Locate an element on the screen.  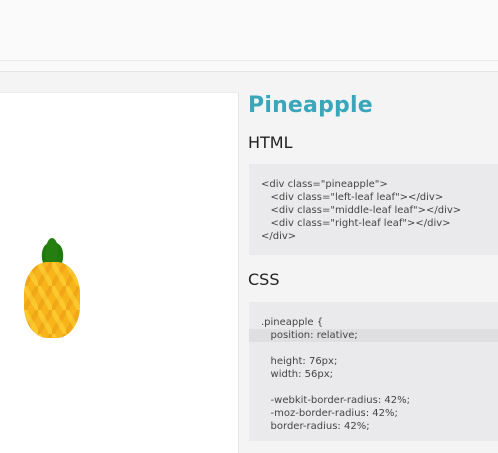
code-line: <div class="left-leaf leaf"></div> is located at coordinates (352, 197).